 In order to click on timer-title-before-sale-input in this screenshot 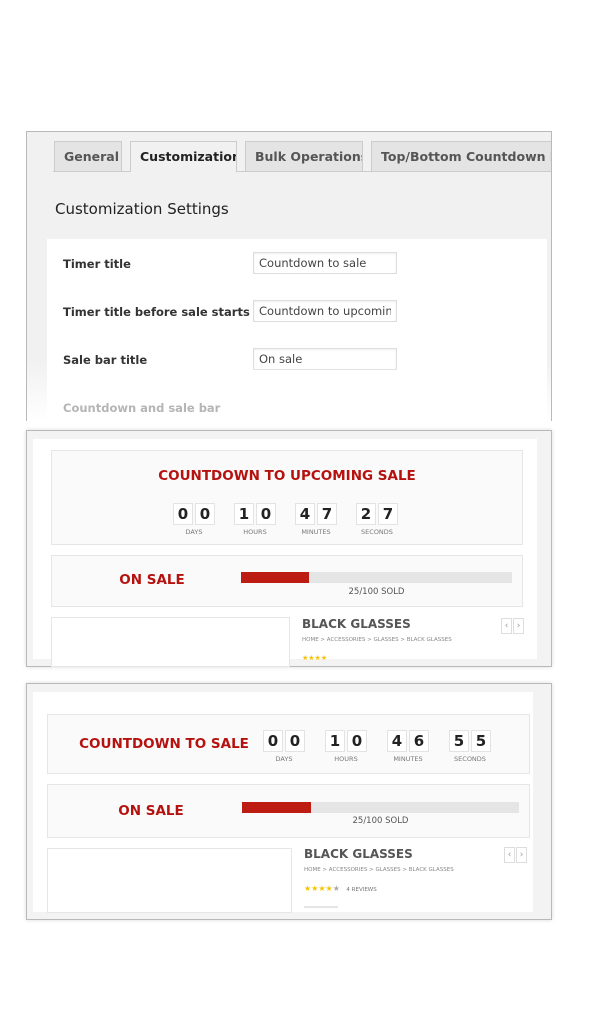, I will do `click(325, 311)`.